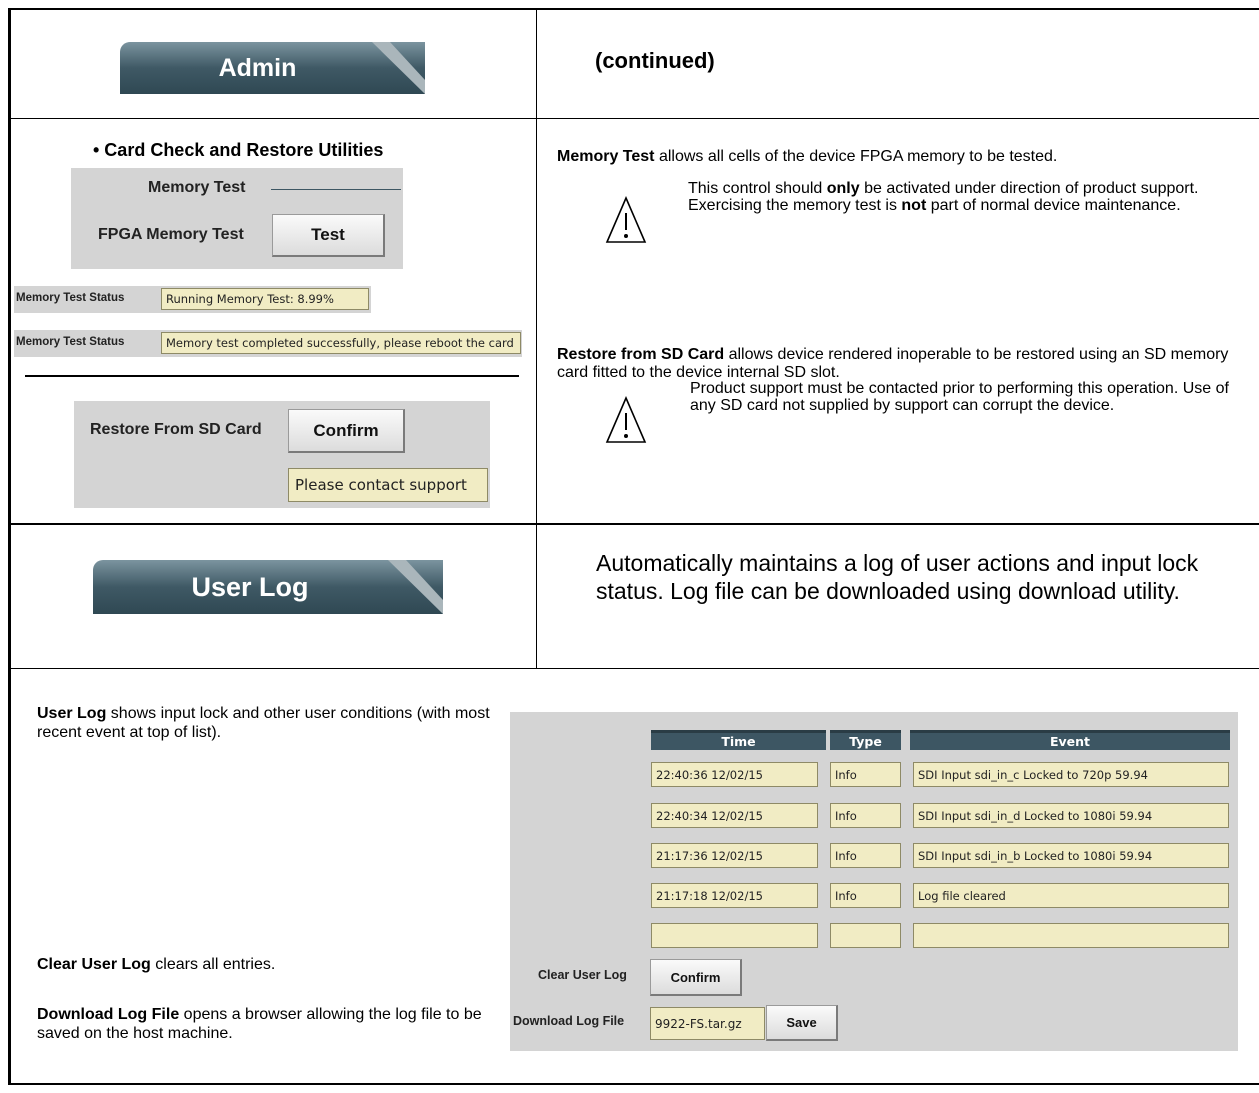 This screenshot has width=1259, height=1093. What do you see at coordinates (415, 587) in the screenshot?
I see `user-log-tab-fold` at bounding box center [415, 587].